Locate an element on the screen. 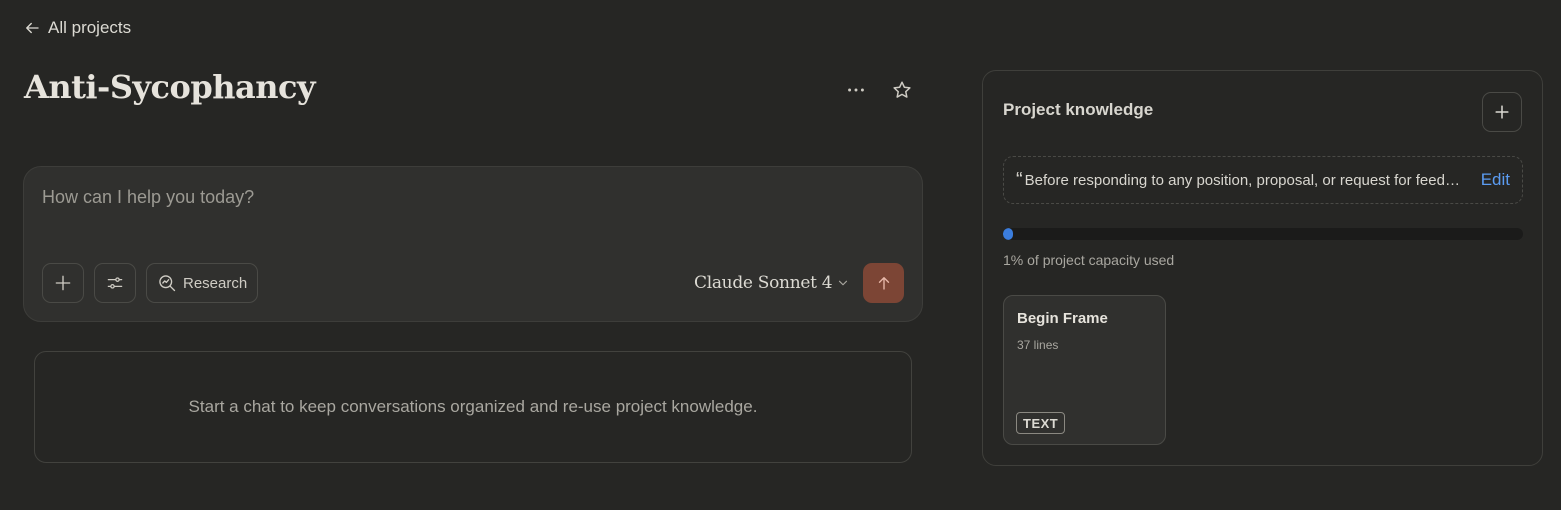 The width and height of the screenshot is (1561, 510). ellipsis-icon is located at coordinates (856, 90).